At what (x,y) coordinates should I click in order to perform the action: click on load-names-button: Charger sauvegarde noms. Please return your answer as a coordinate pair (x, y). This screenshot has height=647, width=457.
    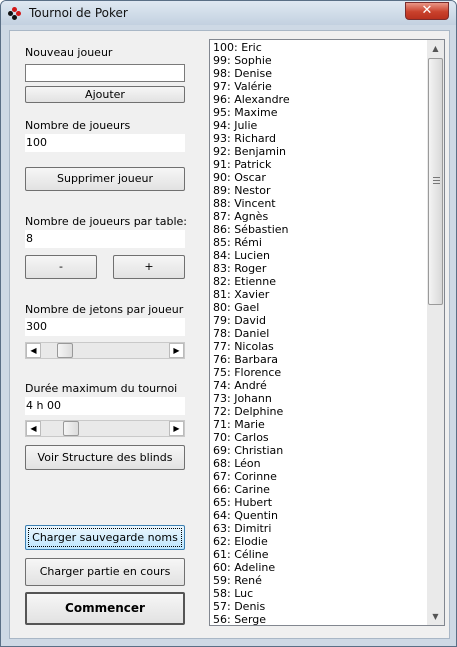
    Looking at the image, I should click on (105, 537).